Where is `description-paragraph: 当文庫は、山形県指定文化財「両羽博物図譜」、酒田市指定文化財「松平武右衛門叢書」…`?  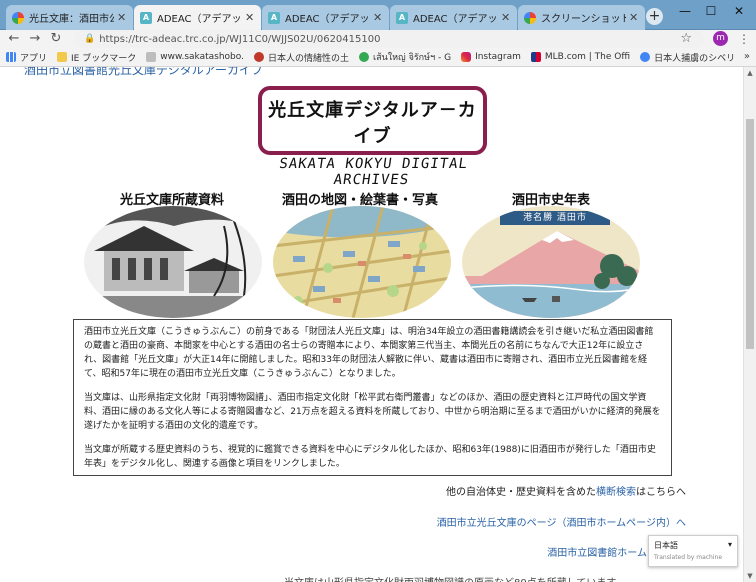
description-paragraph: 当文庫は、山形県指定文化財「両羽博物図譜」、酒田市指定文化財「松平武右衛門叢書」… is located at coordinates (372, 412).